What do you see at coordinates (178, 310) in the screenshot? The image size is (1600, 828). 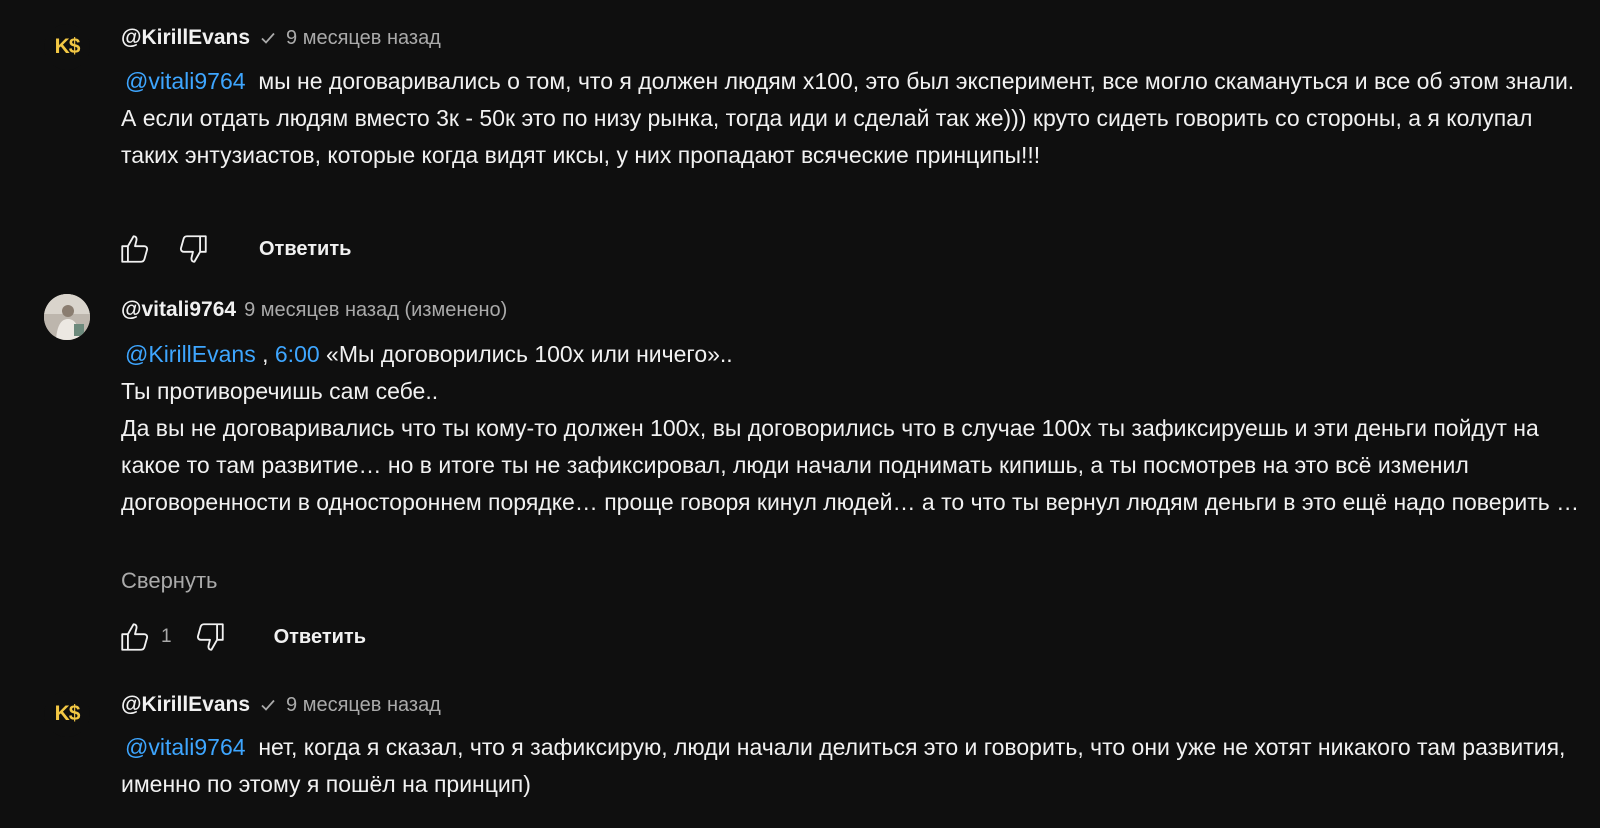 I see `author-name: @vitali9764` at bounding box center [178, 310].